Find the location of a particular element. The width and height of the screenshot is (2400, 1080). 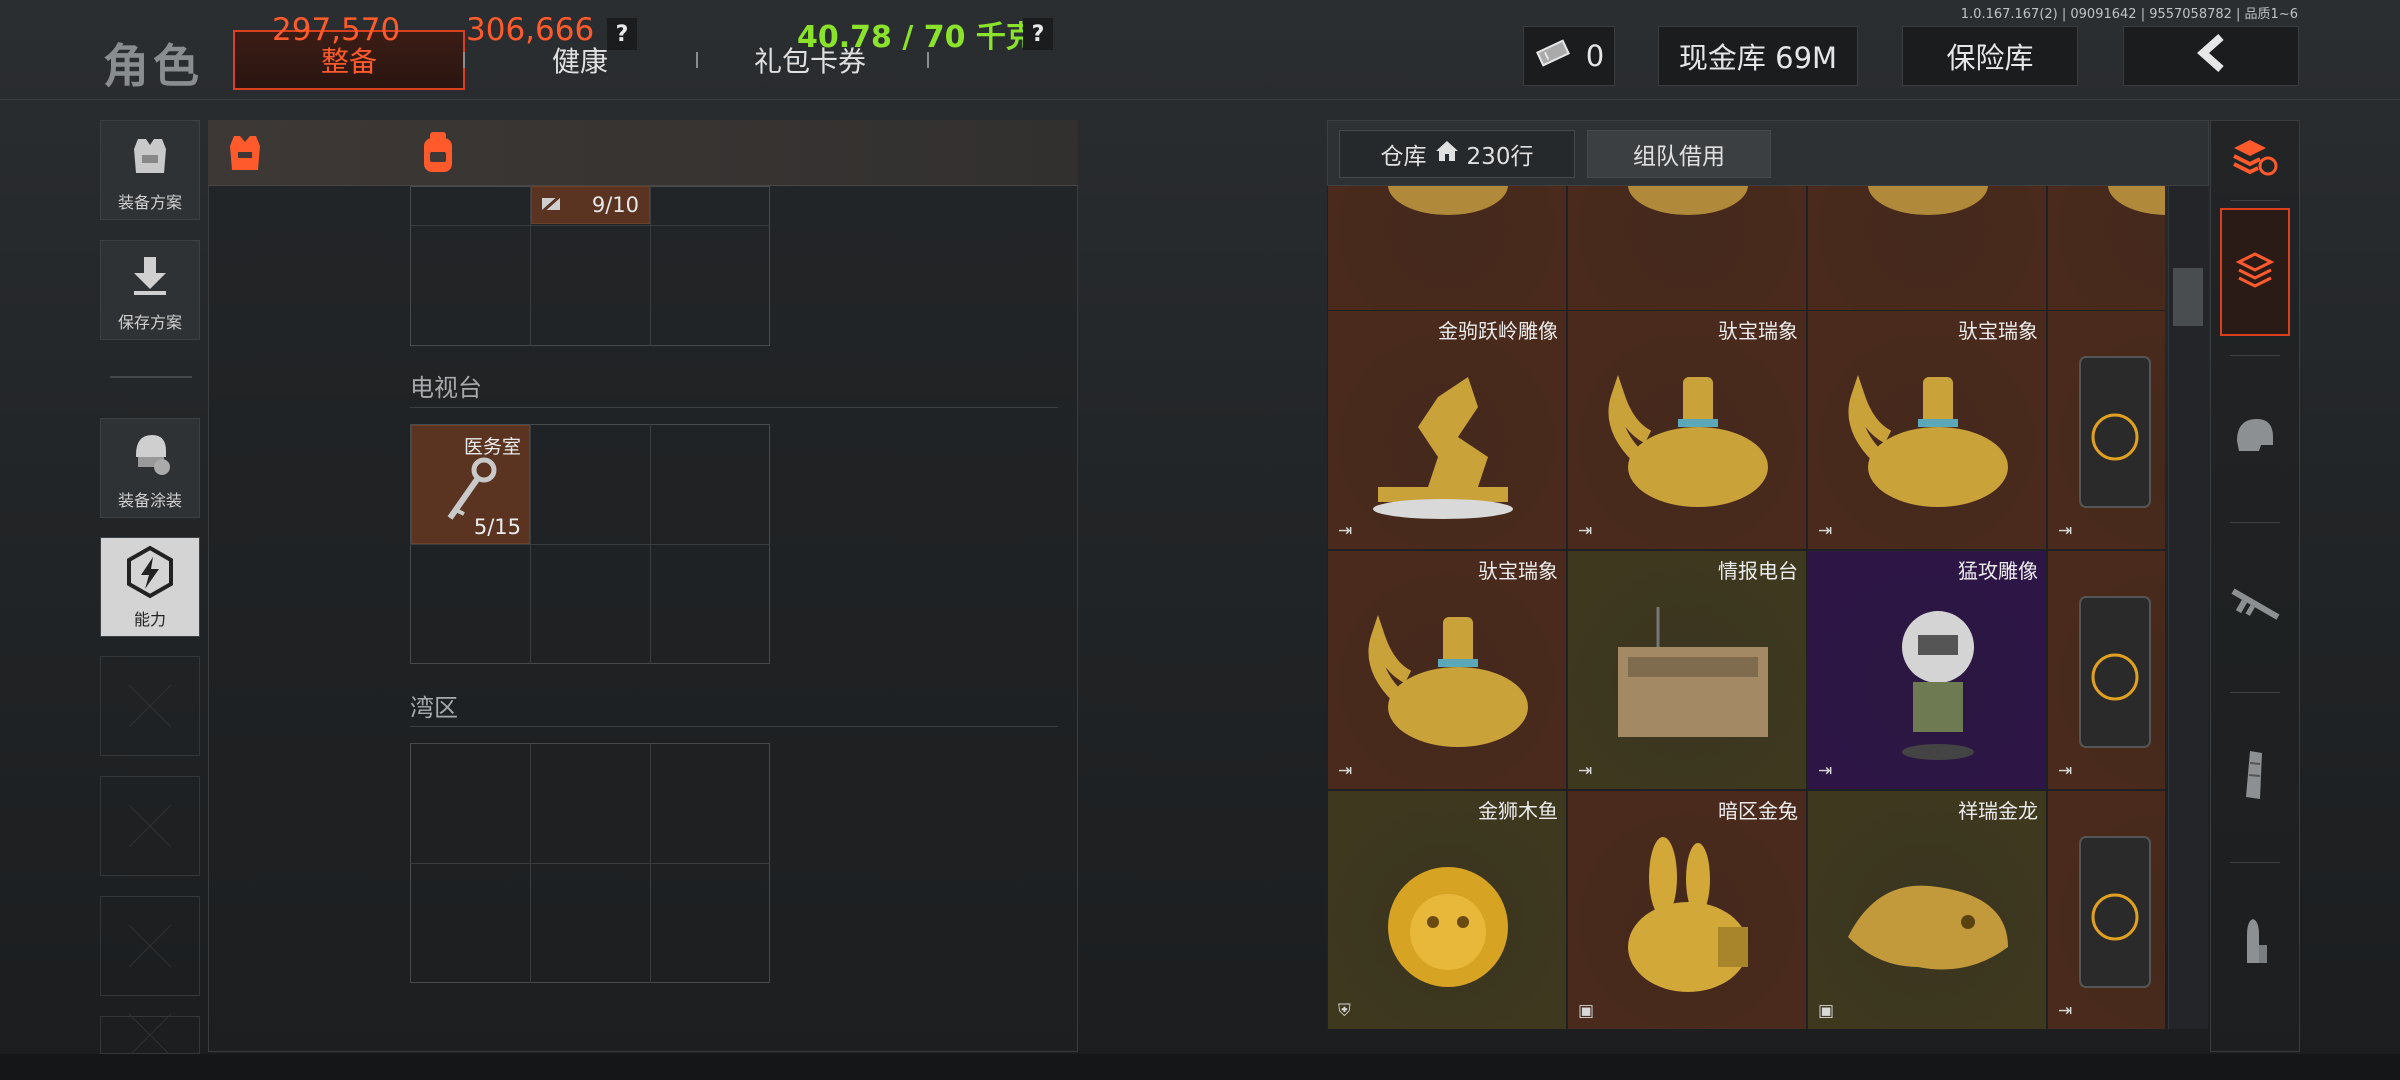

rifle-icon is located at coordinates (2255, 607).